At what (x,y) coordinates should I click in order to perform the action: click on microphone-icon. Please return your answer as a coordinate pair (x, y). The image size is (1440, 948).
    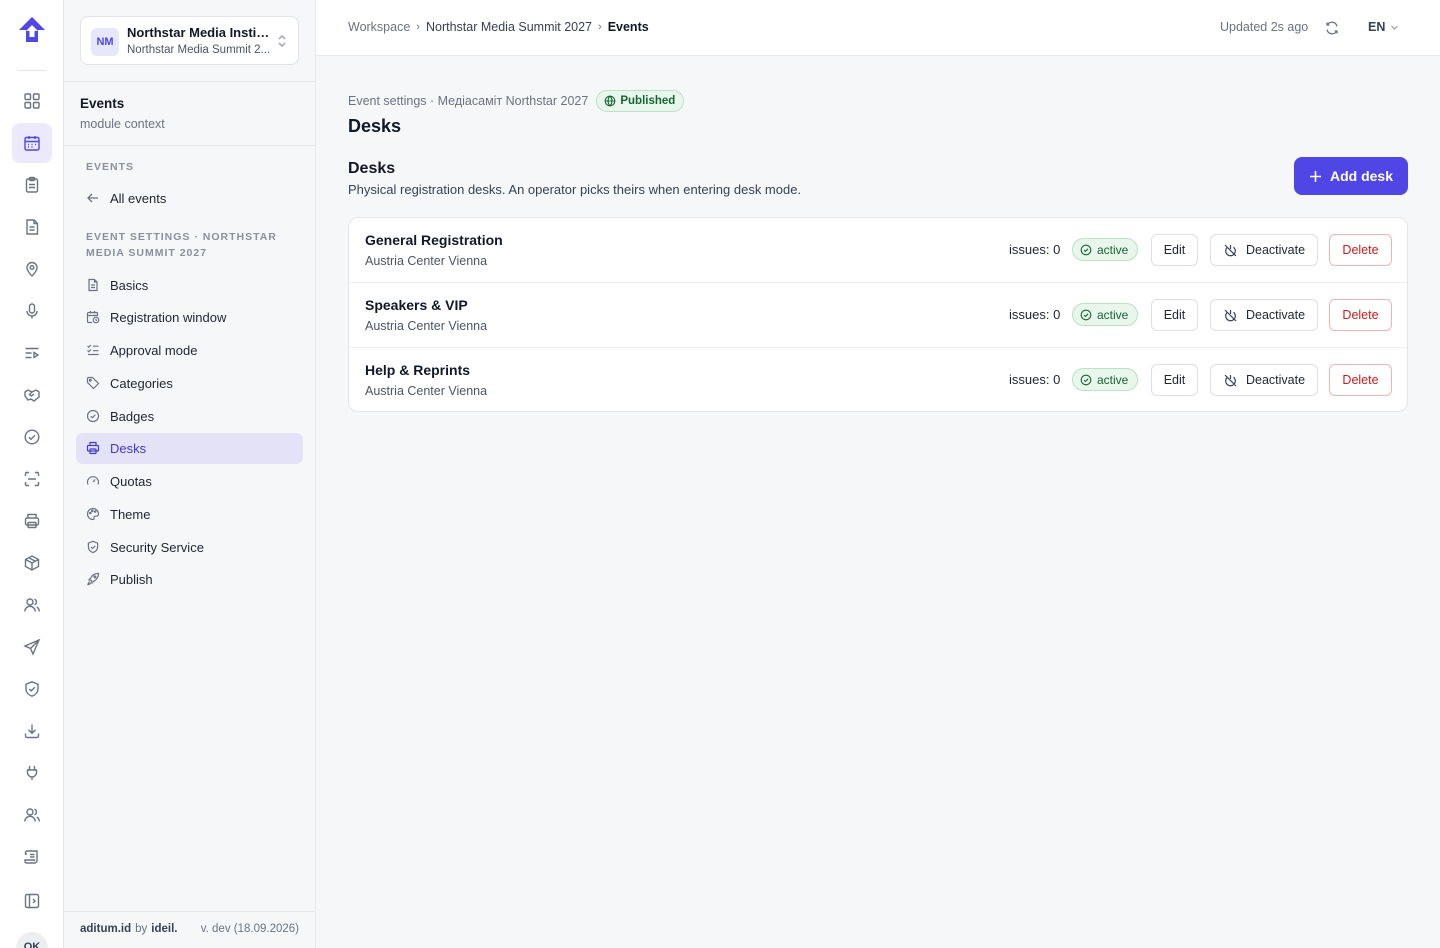
    Looking at the image, I should click on (32, 311).